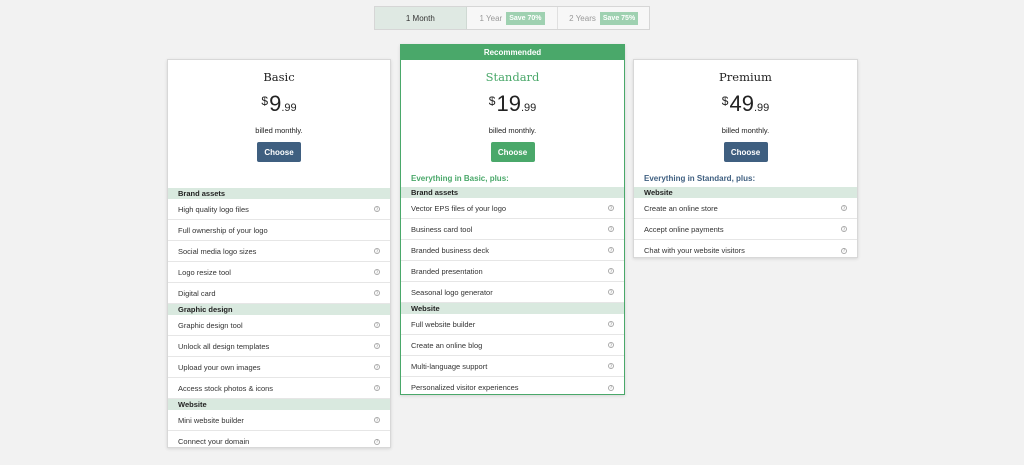  I want to click on billing-period-toggle: 1 Month 1 Year Save 70% 2 Years Save 75%, so click(512, 18).